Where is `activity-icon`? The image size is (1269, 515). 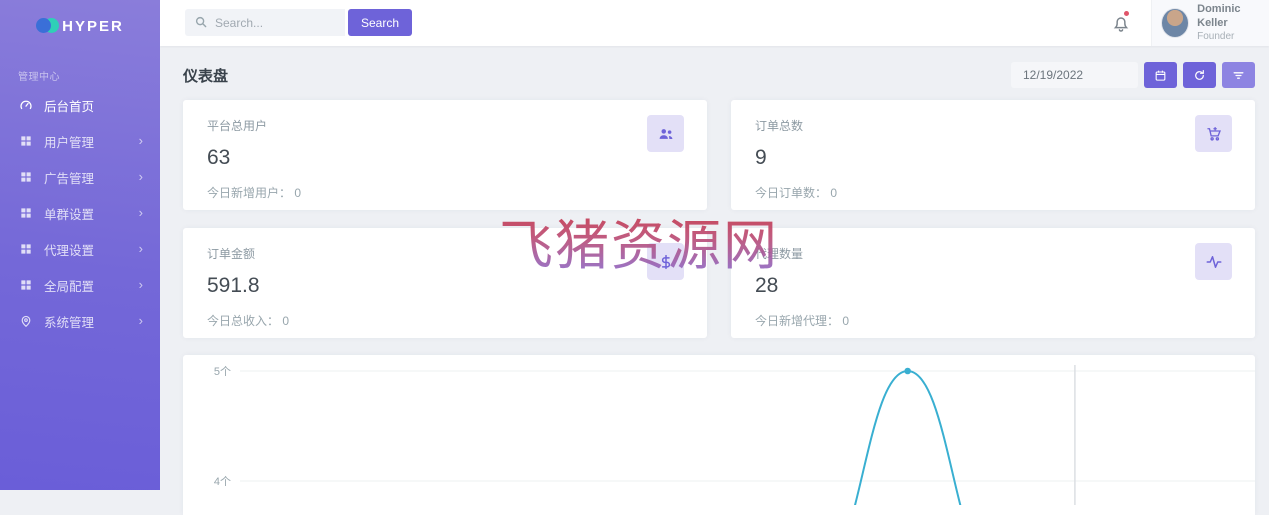
activity-icon is located at coordinates (1213, 261).